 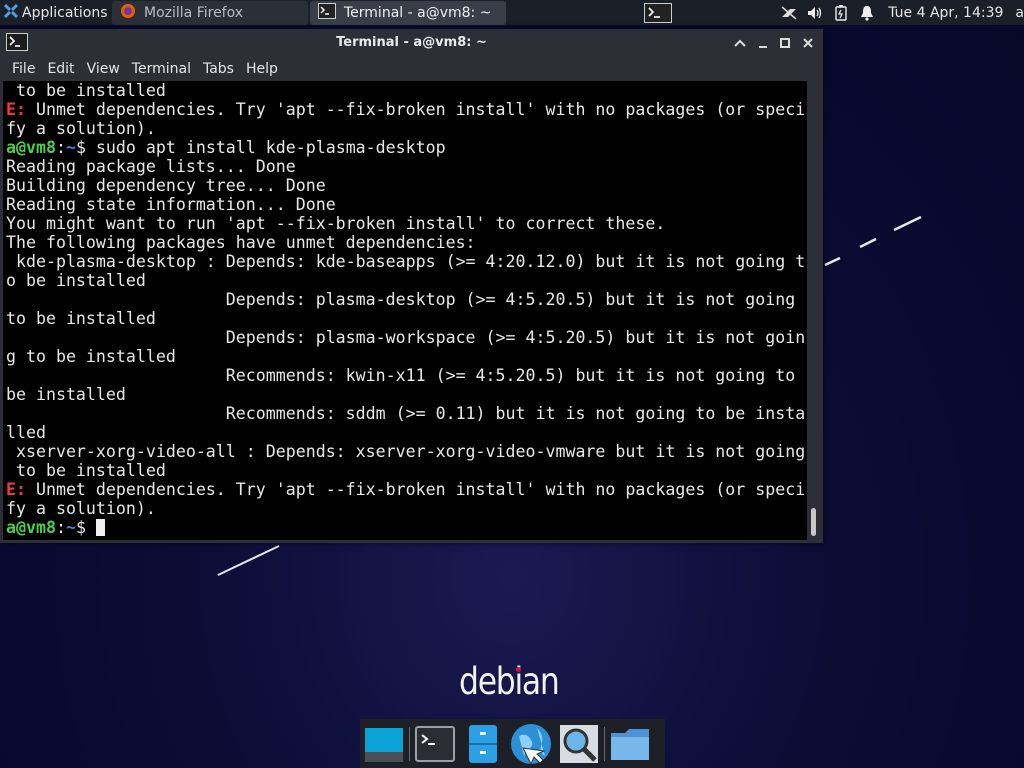 I want to click on menu-view: View, so click(x=103, y=69).